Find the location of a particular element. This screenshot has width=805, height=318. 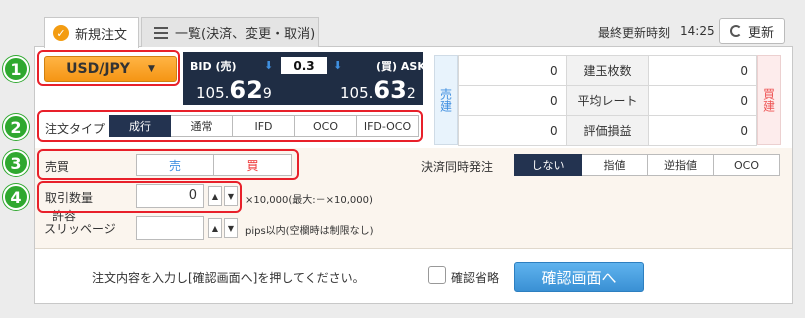

skip-confirm-label: 確認省略 is located at coordinates (475, 278).